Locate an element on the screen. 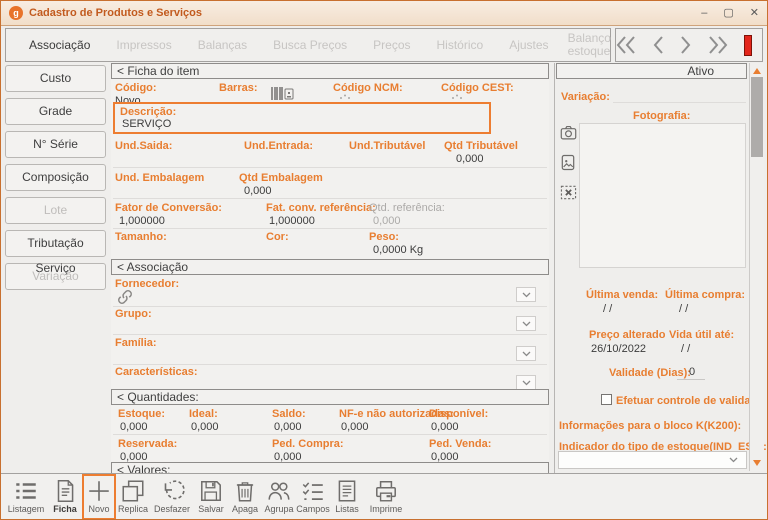  ultima-venda-label: Última venda: is located at coordinates (622, 295).